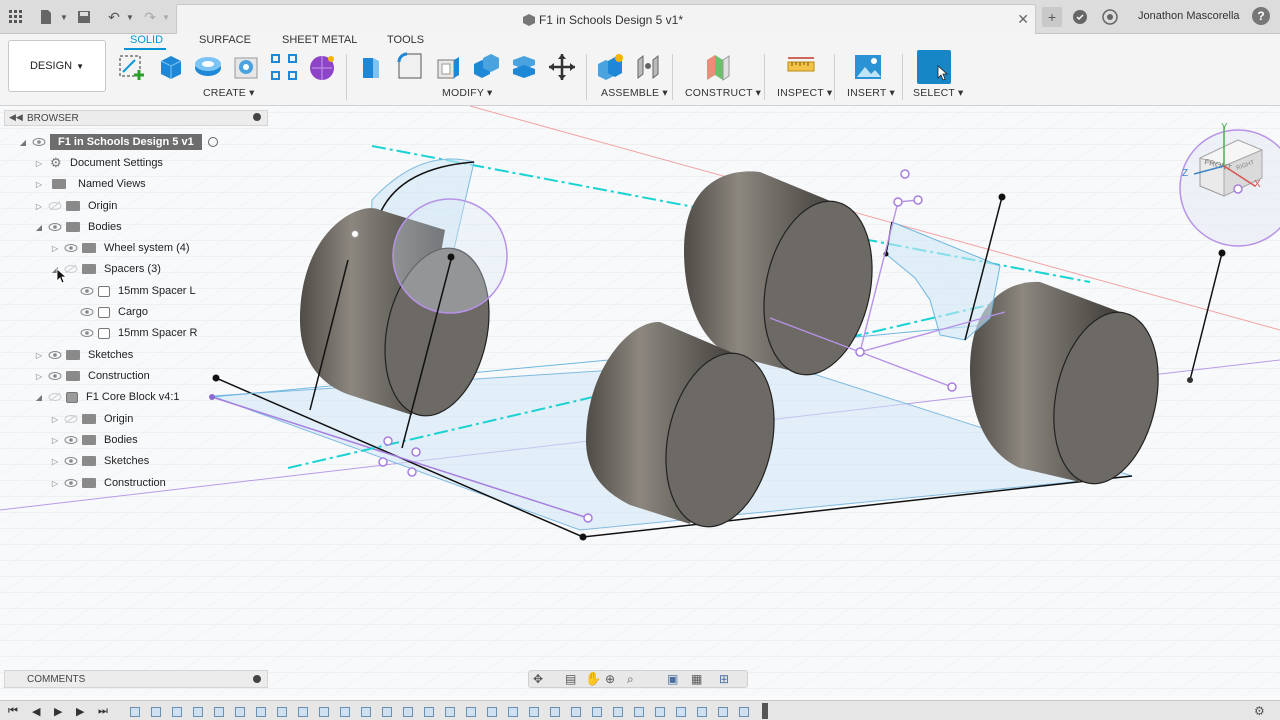 The height and width of the screenshot is (720, 1280). I want to click on tree-item-named-views: ▷ Named Views, so click(90, 184).